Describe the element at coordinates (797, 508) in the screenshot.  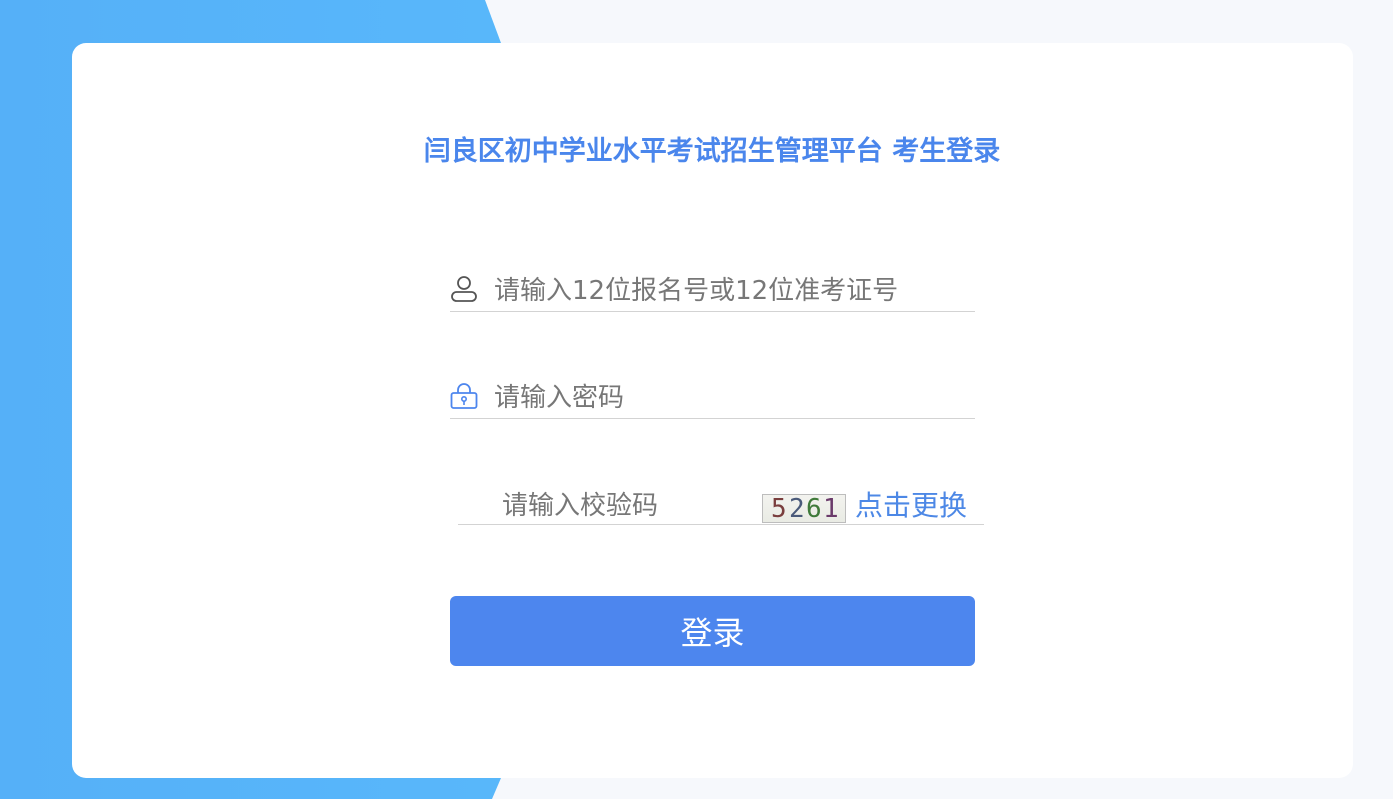
I see `captcha-char: 2` at that location.